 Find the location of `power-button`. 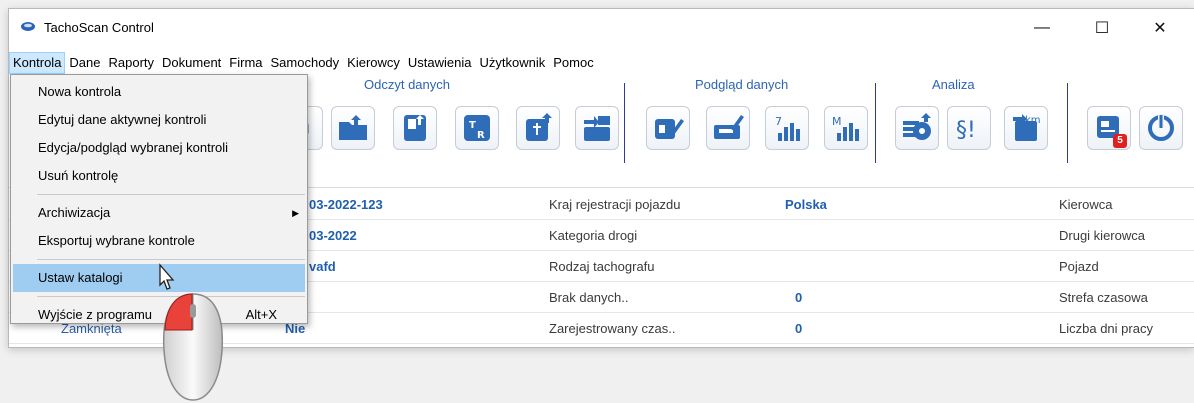

power-button is located at coordinates (1161, 128).